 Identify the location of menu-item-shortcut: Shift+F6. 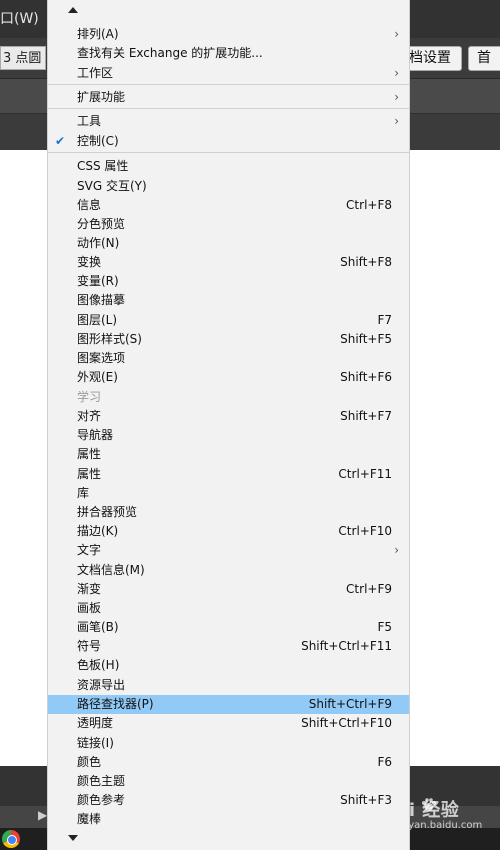
(366, 377).